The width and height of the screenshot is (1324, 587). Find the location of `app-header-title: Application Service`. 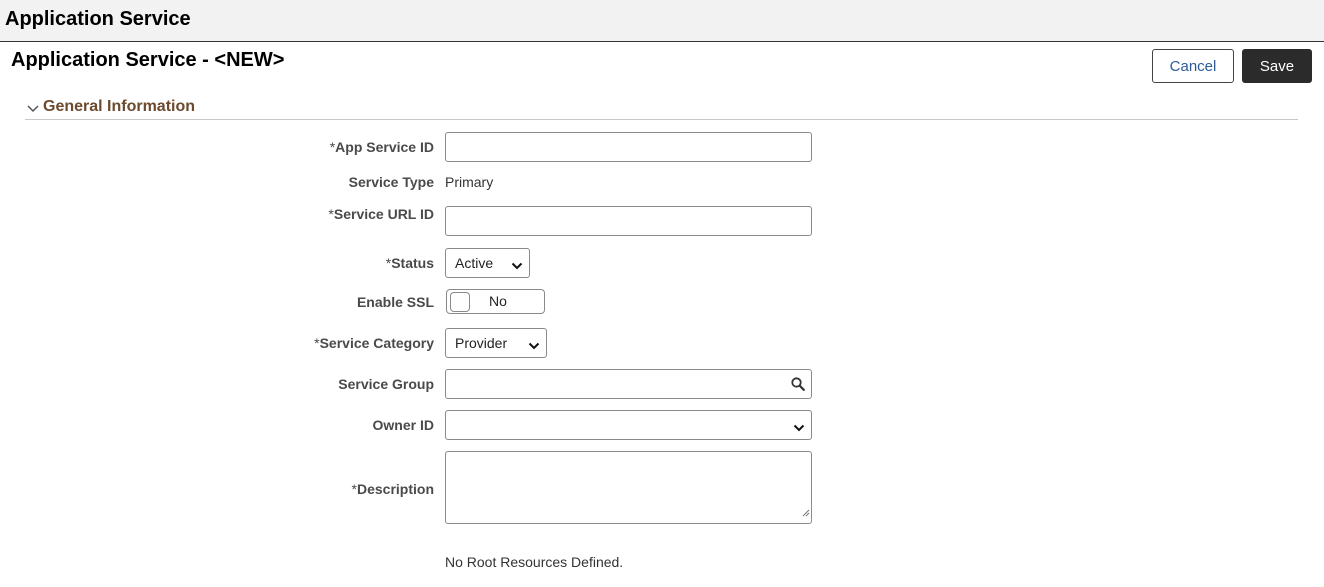

app-header-title: Application Service is located at coordinates (98, 19).